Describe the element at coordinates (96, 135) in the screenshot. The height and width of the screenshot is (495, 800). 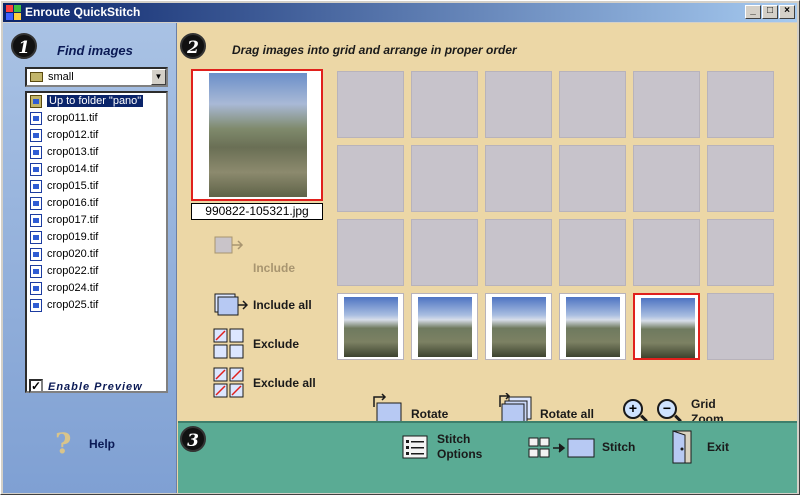
I see `file-list-item: crop012.tif` at that location.